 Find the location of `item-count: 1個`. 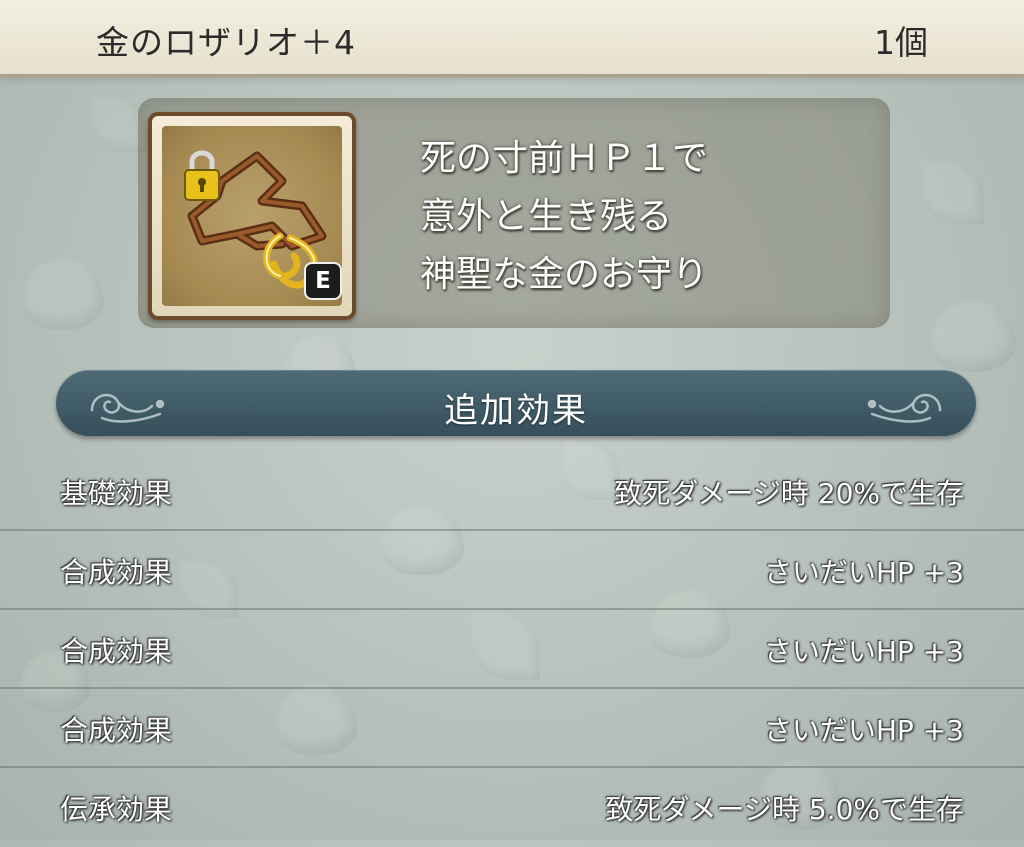

item-count: 1個 is located at coordinates (901, 42).